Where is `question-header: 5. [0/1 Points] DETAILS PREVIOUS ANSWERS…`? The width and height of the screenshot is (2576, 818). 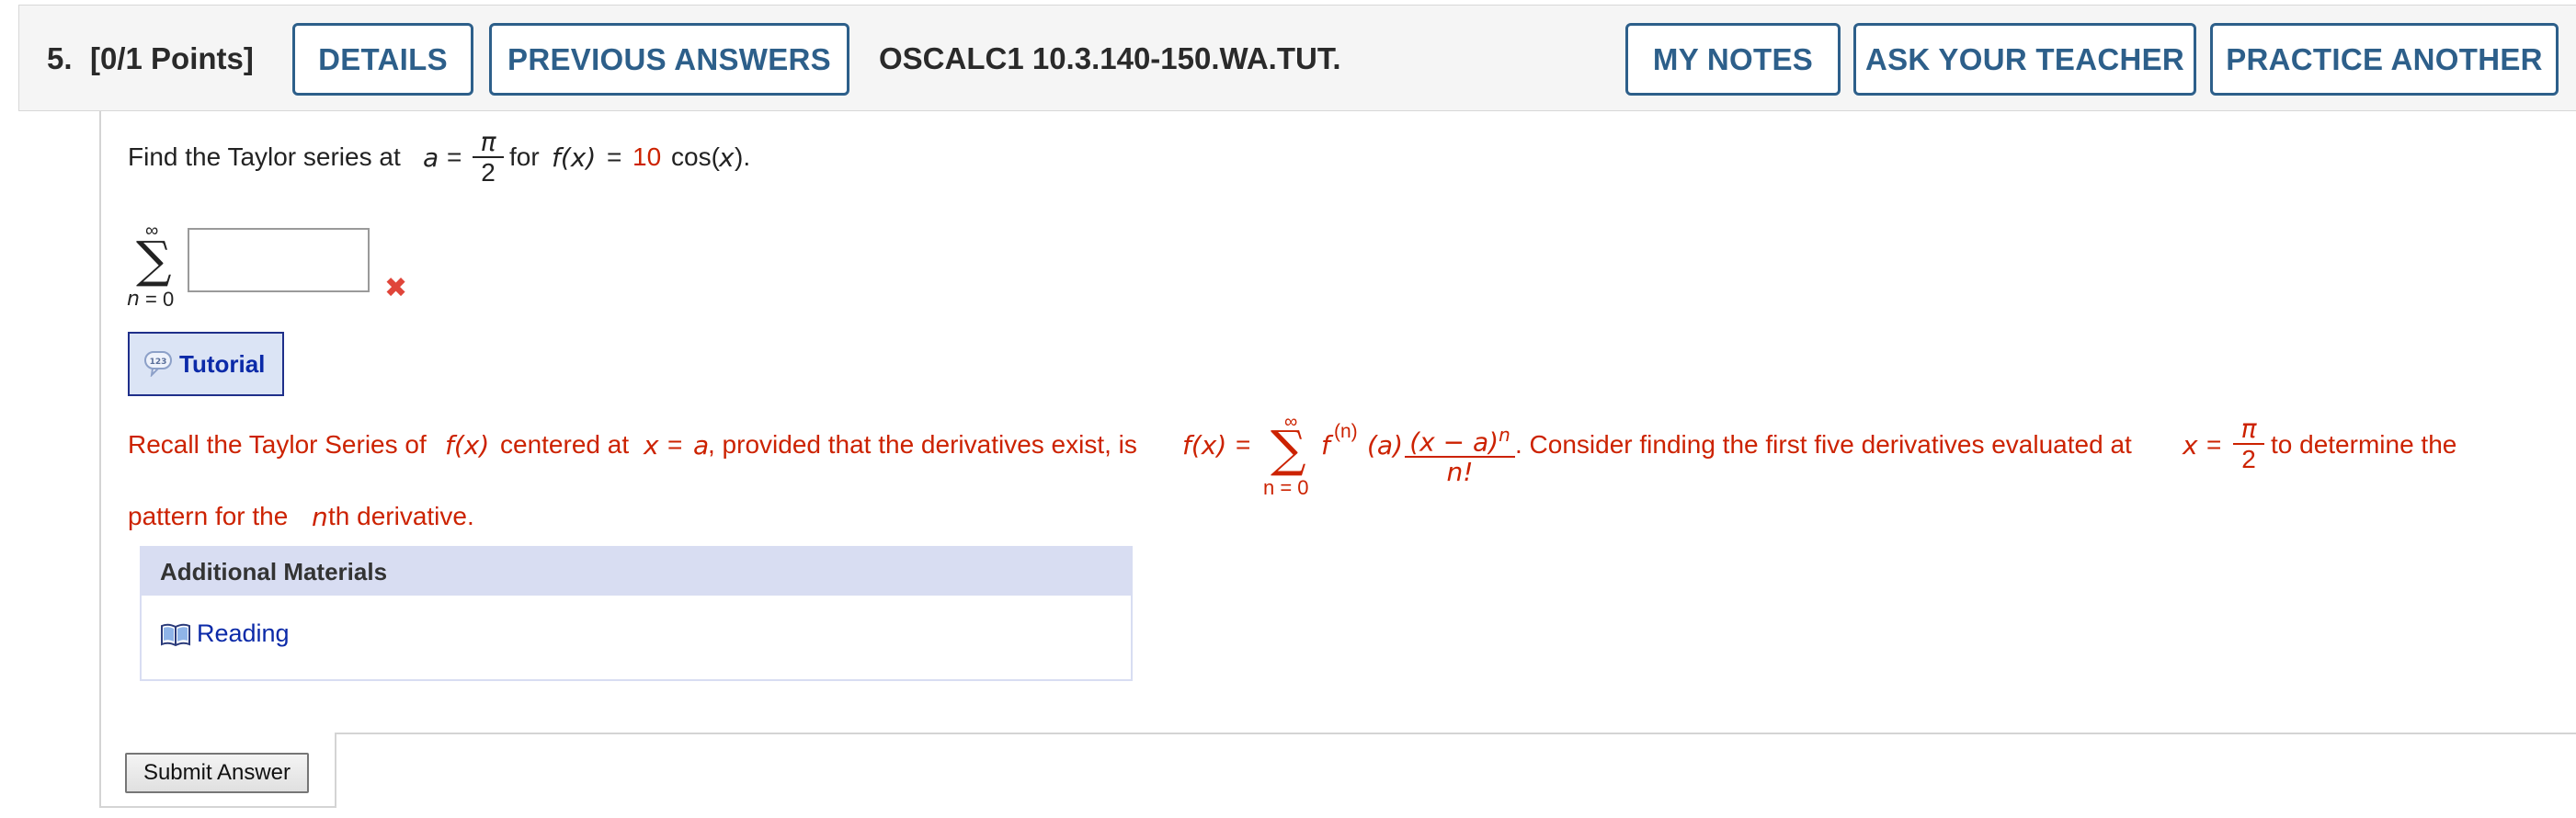 question-header: 5. [0/1 Points] DETAILS PREVIOUS ANSWERS… is located at coordinates (1297, 58).